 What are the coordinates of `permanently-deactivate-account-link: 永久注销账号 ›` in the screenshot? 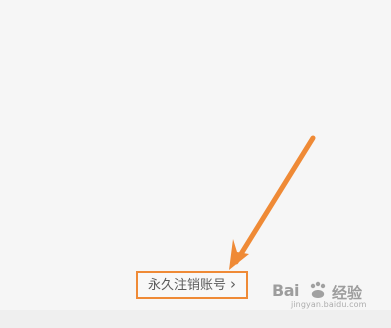 It's located at (192, 285).